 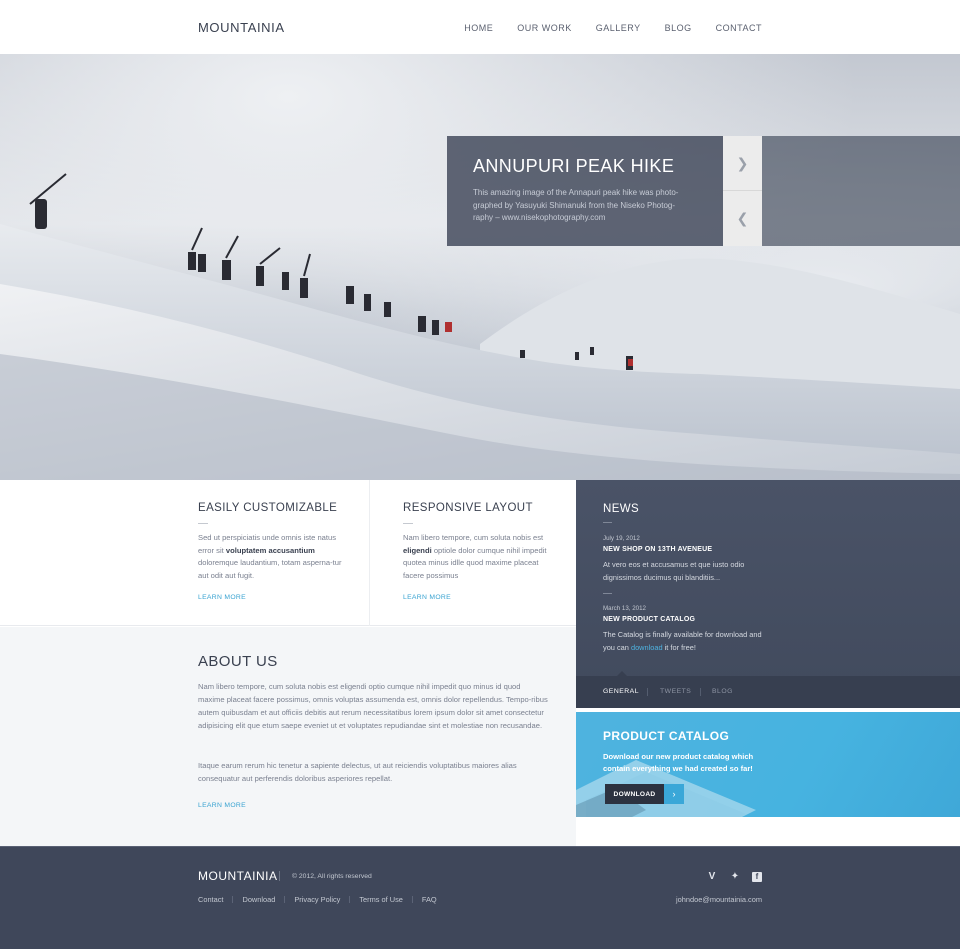 What do you see at coordinates (238, 661) in the screenshot?
I see `about-title: ABOUT US` at bounding box center [238, 661].